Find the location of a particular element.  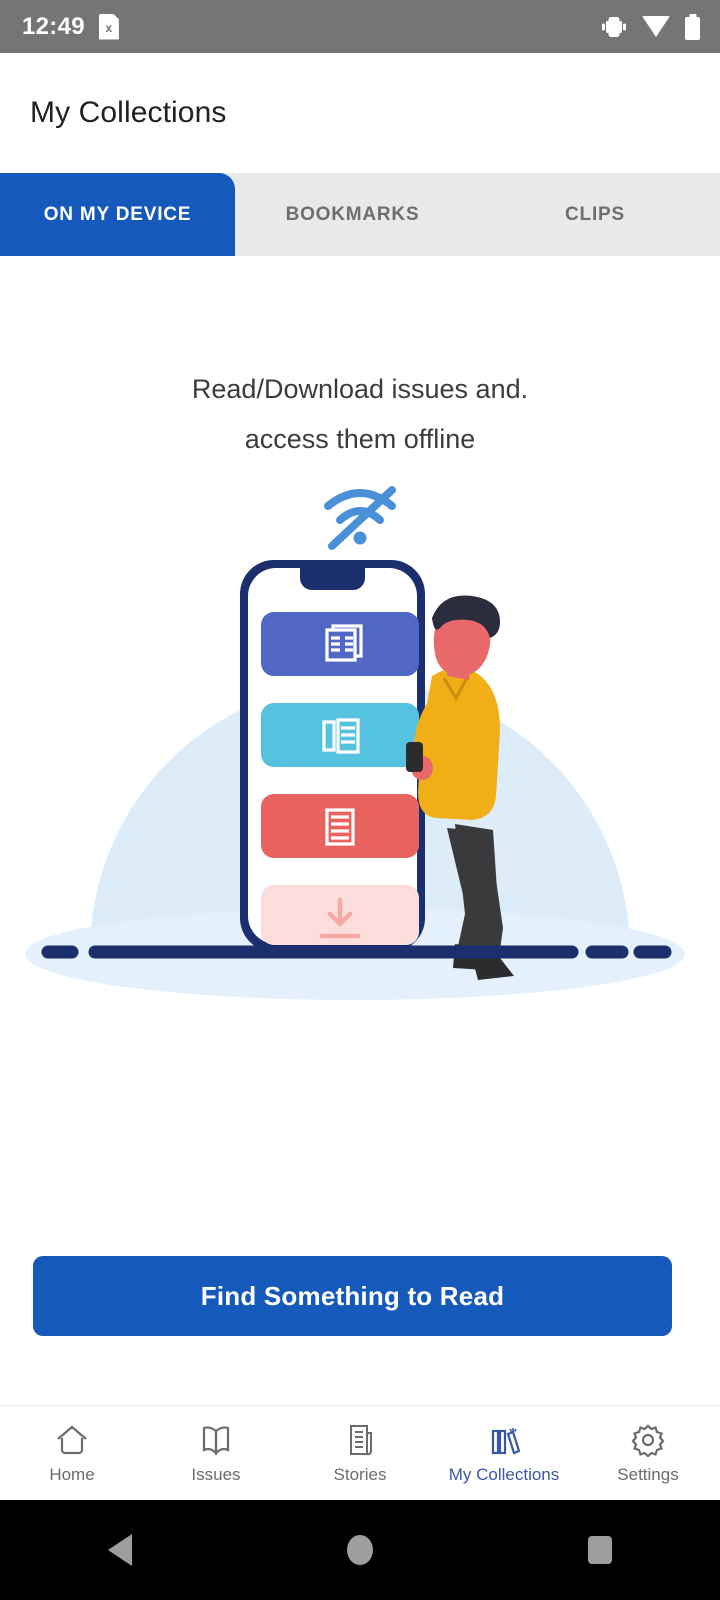

cta-container: Find Something to Read is located at coordinates (352, 1296).